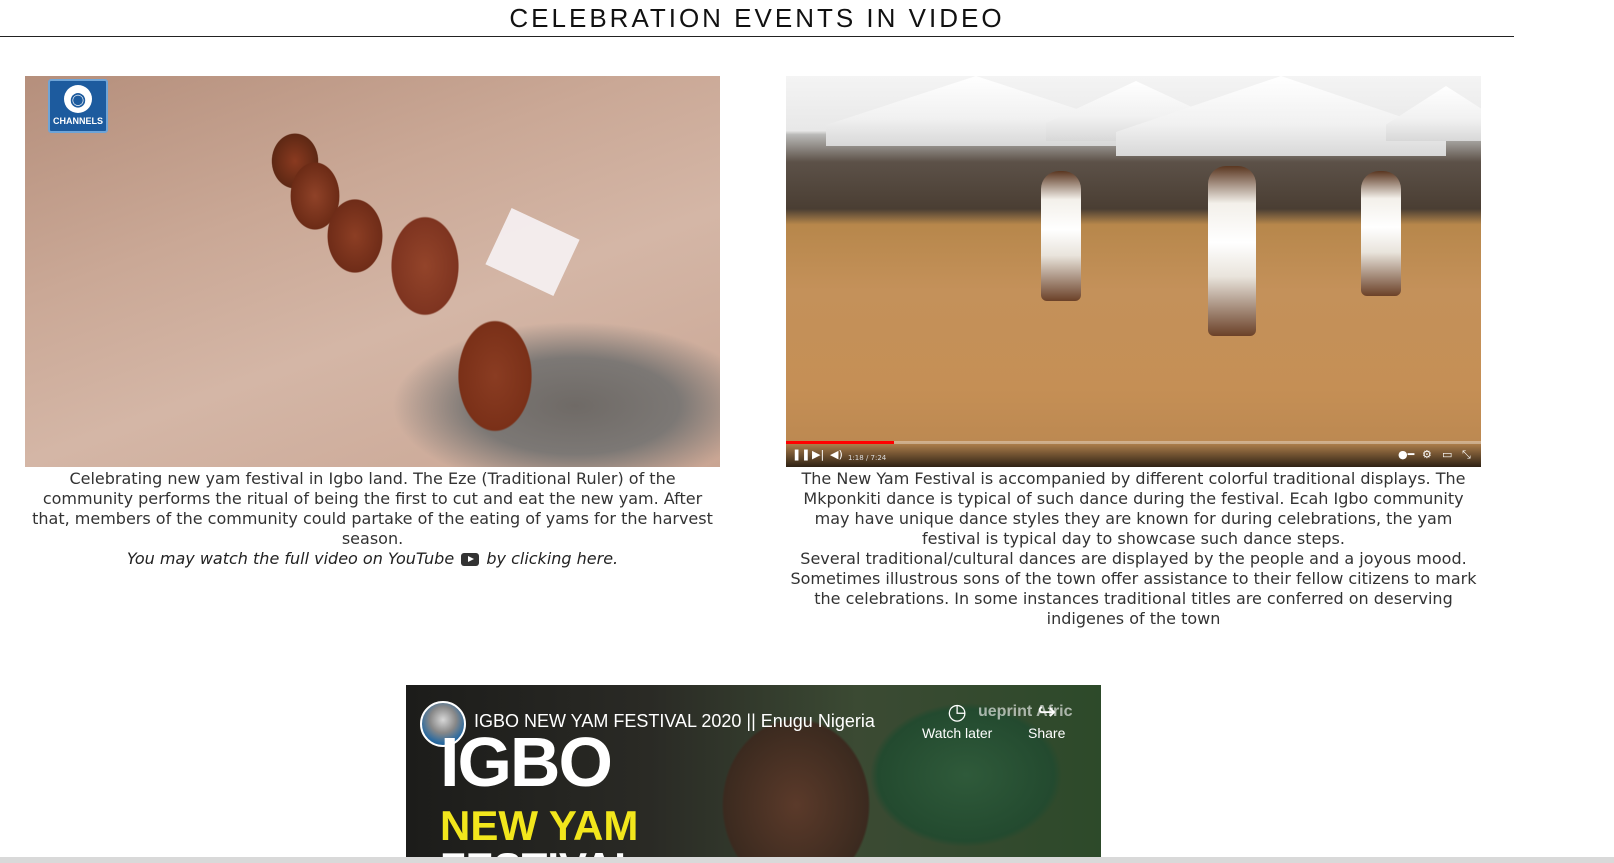  I want to click on progress-bar, so click(1133, 442).